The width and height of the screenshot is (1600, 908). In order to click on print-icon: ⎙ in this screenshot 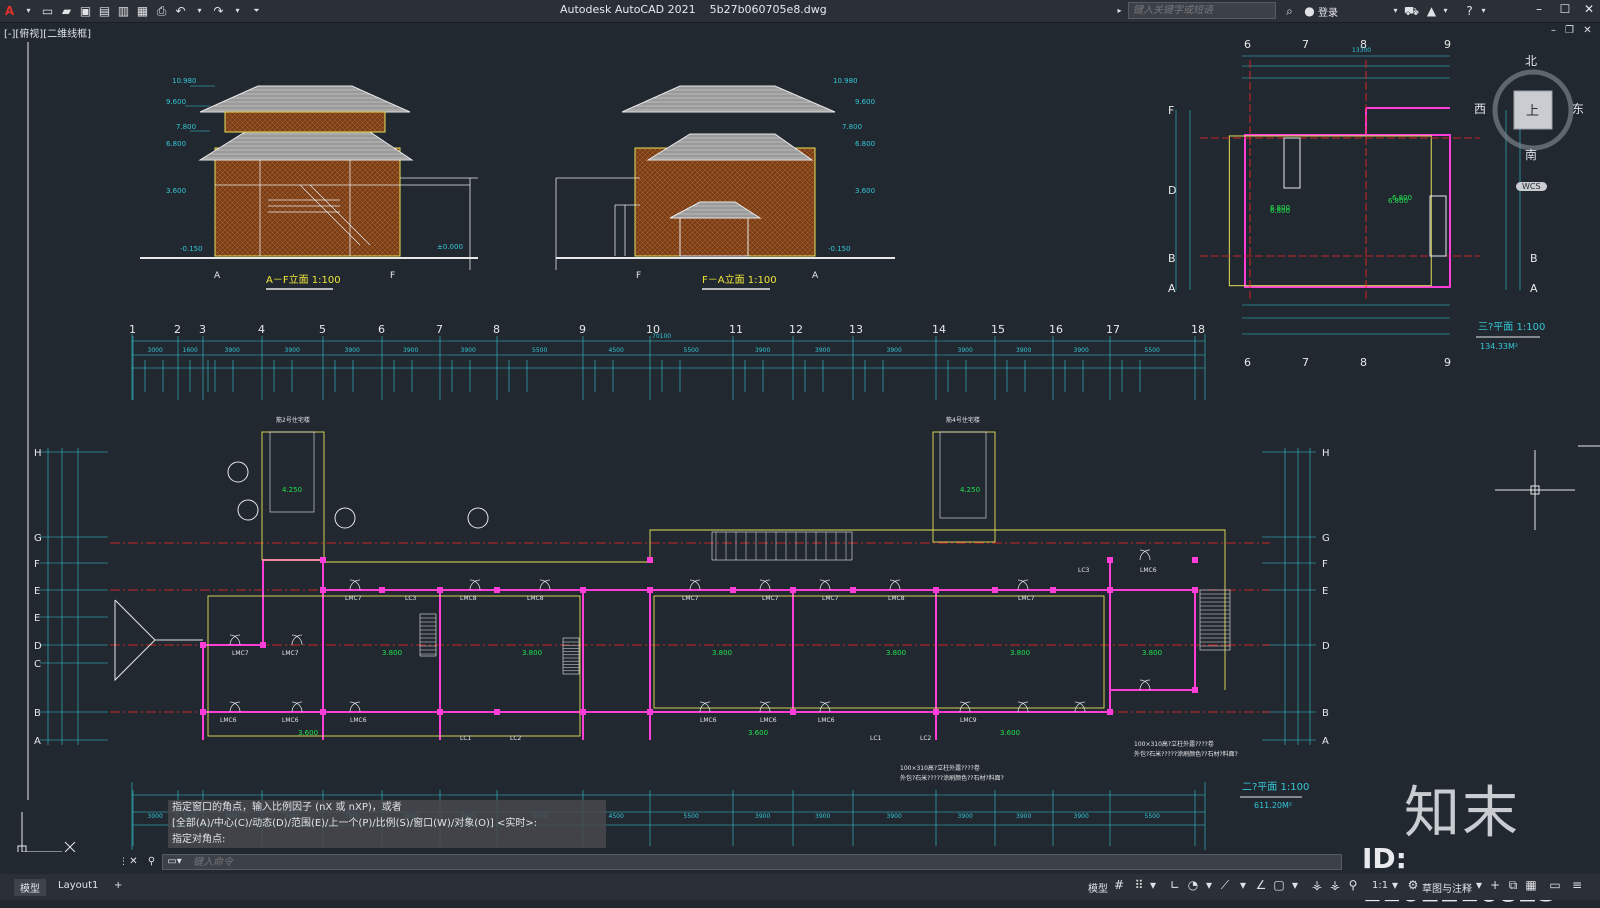, I will do `click(161, 11)`.